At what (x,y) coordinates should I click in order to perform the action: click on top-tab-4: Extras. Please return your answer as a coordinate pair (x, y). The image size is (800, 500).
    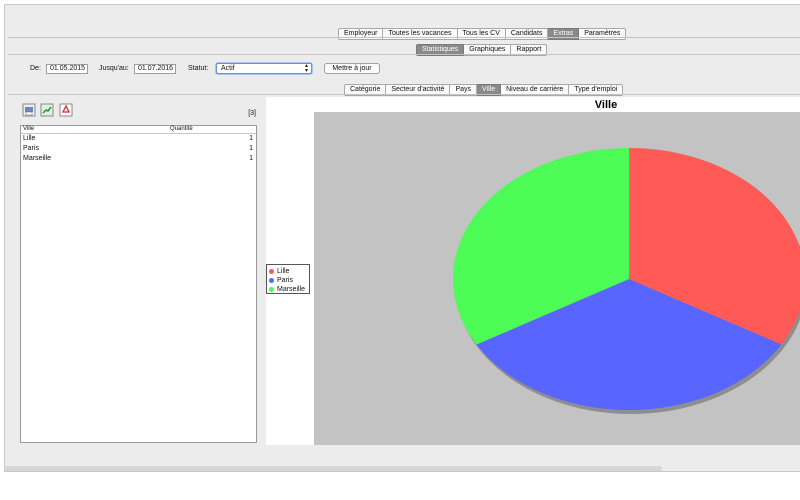
    Looking at the image, I should click on (564, 34).